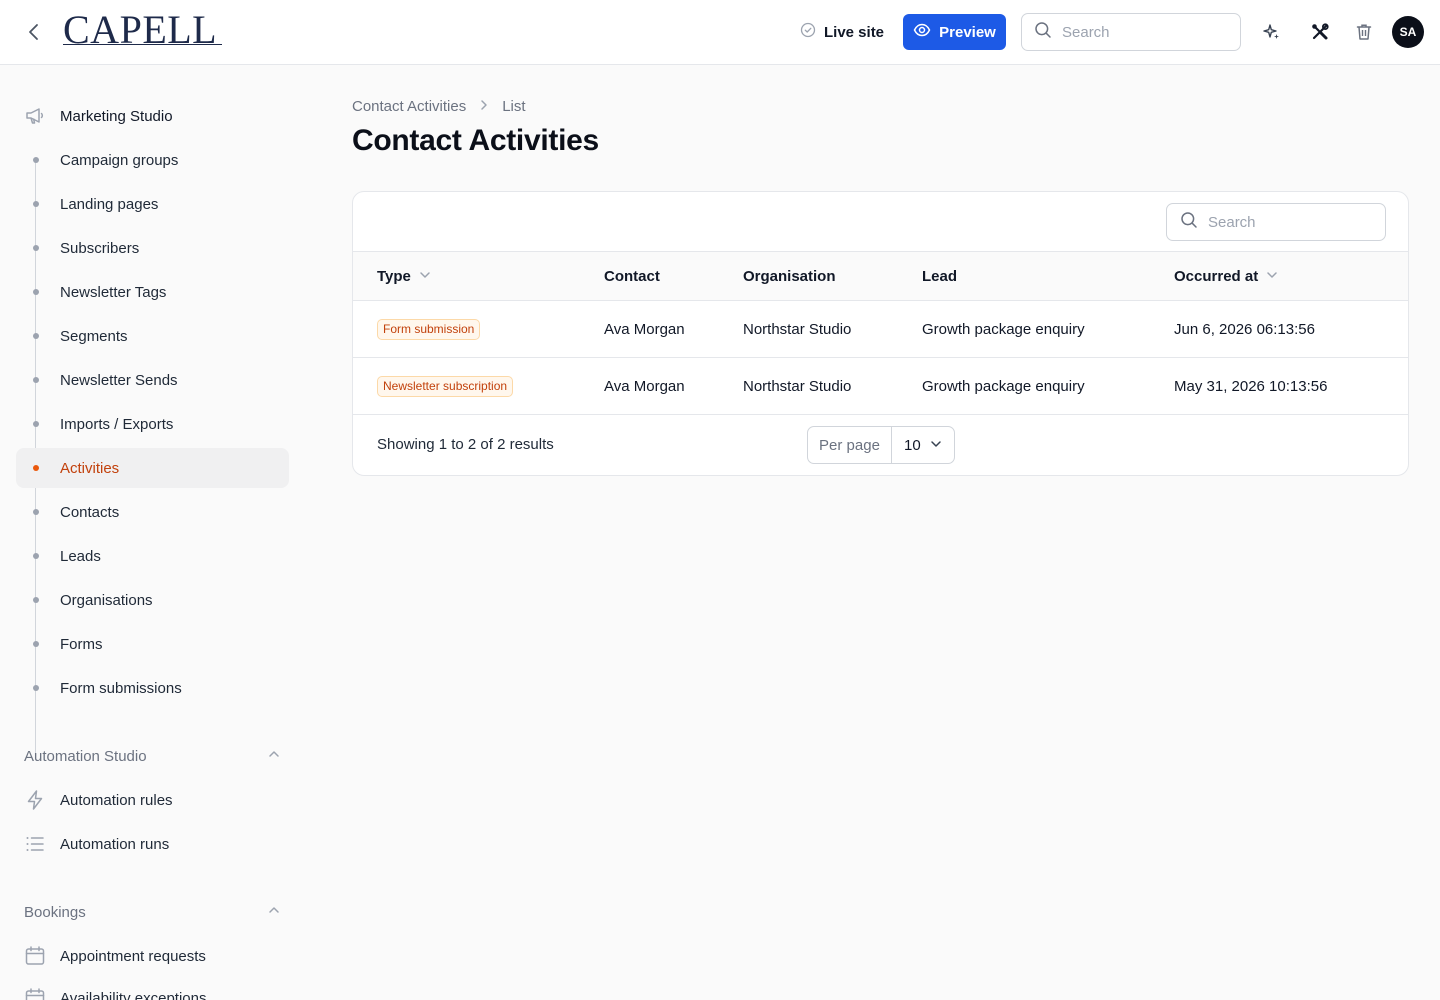 This screenshot has width=1440, height=1000. What do you see at coordinates (923, 445) in the screenshot?
I see `per-page-dropdown: 10` at bounding box center [923, 445].